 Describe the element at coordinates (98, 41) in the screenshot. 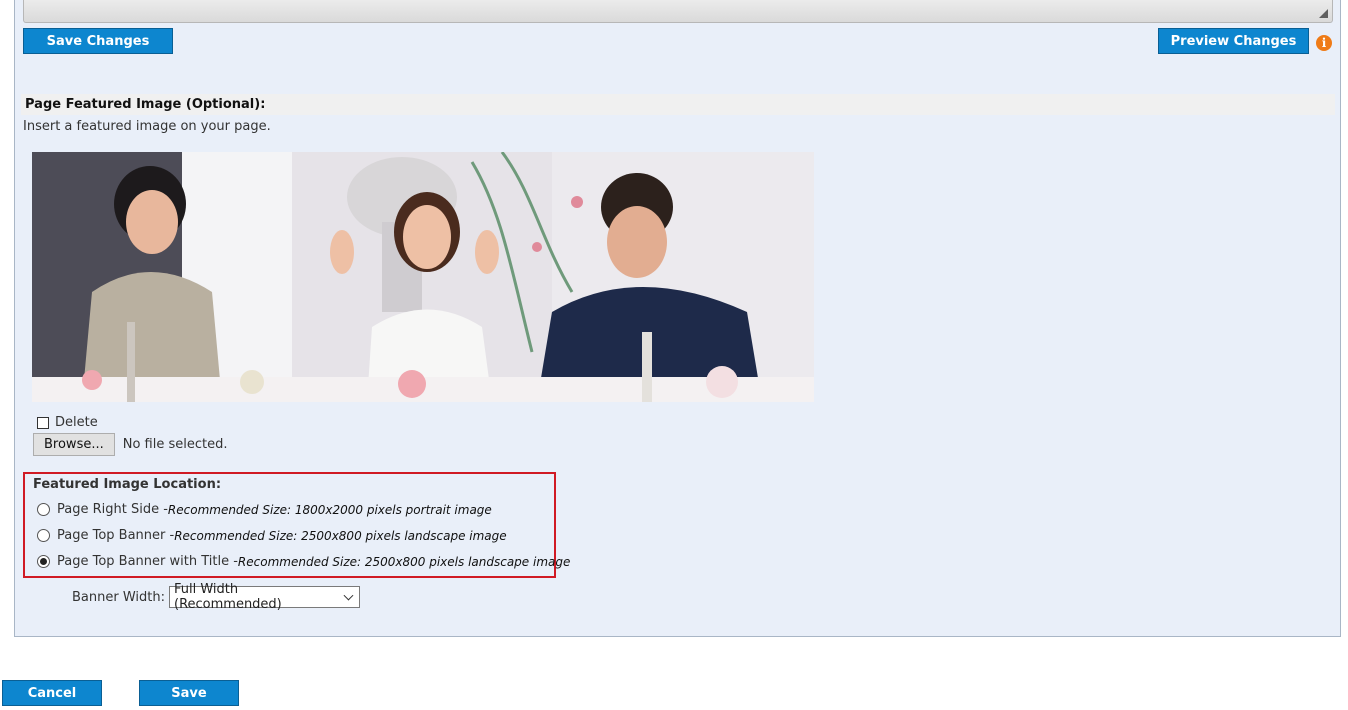

I see `save-changes-button: Save Changes` at that location.